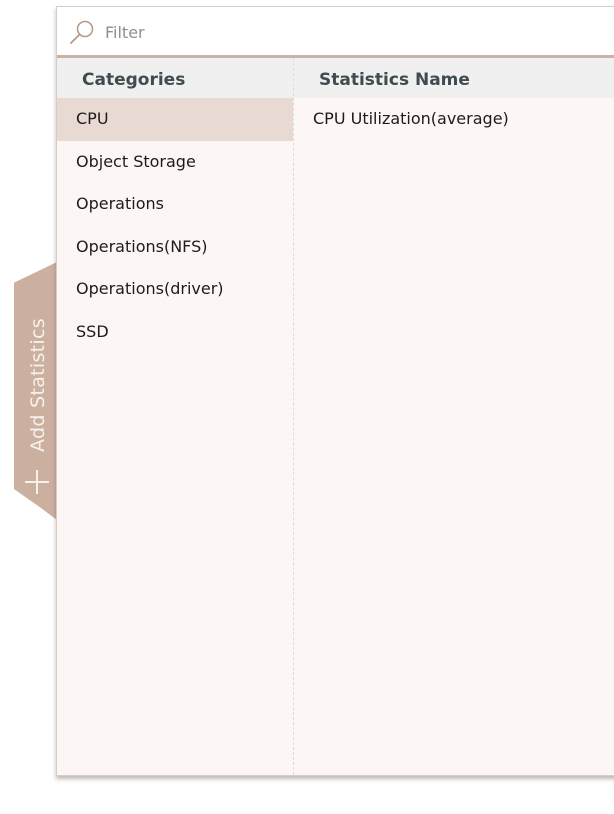 This screenshot has width=614, height=814. I want to click on column-header-row: Categories Statistics Name, so click(335, 78).